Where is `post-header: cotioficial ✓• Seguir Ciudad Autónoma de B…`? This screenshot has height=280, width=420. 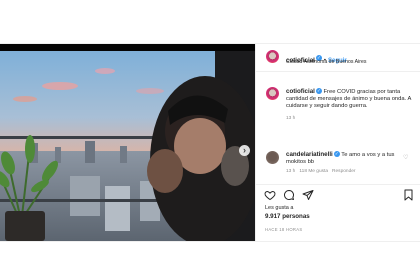 post-header: cotioficial ✓• Seguir Ciudad Autónoma de B… is located at coordinates (338, 58).